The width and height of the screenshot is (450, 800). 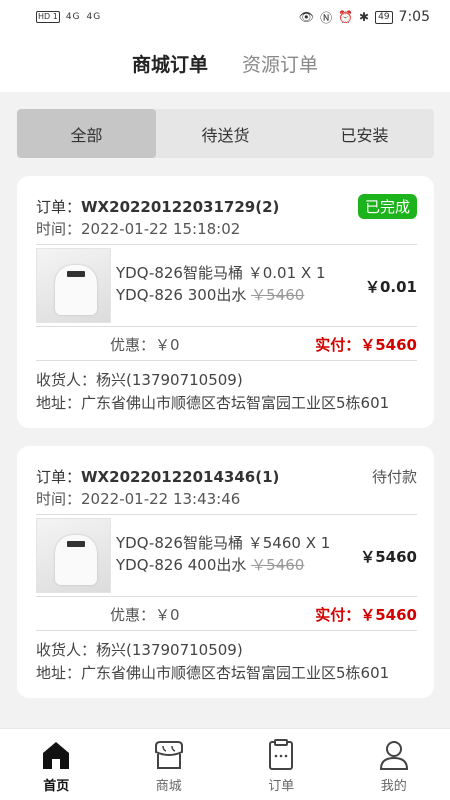 I want to click on order-id: WX20220122014346(1), so click(x=180, y=477).